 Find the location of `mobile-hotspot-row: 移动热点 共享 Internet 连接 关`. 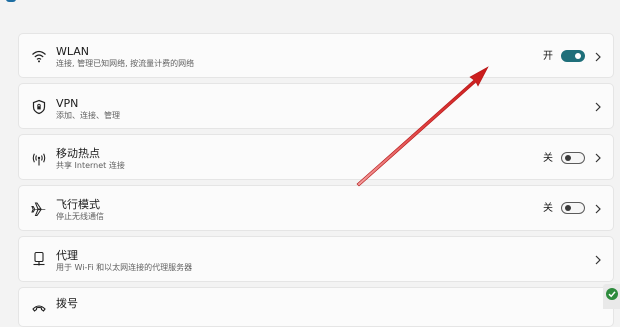

mobile-hotspot-row: 移动热点 共享 Internet 连接 关 is located at coordinates (316, 157).